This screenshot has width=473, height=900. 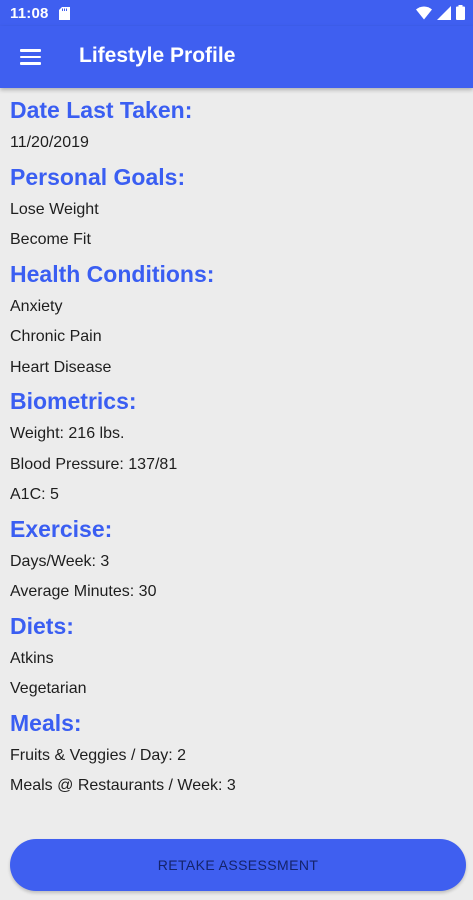 What do you see at coordinates (29, 13) in the screenshot?
I see `status-time: 11:08` at bounding box center [29, 13].